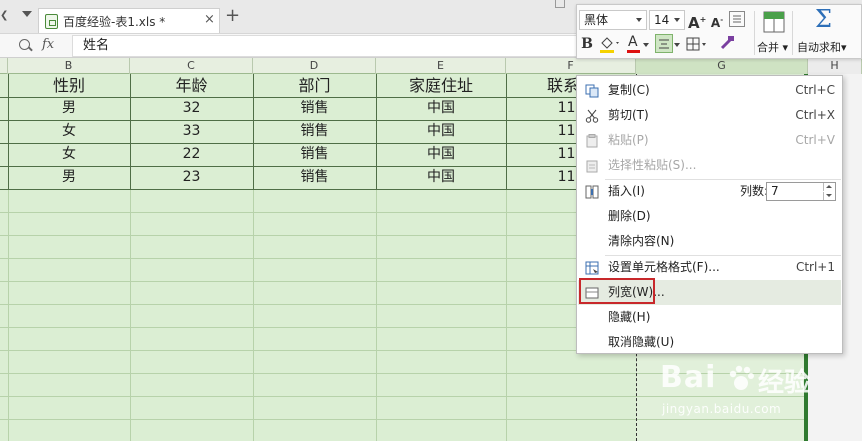 The height and width of the screenshot is (441, 862). Describe the element at coordinates (717, 20) in the screenshot. I see `shrink-font-button: A-` at that location.